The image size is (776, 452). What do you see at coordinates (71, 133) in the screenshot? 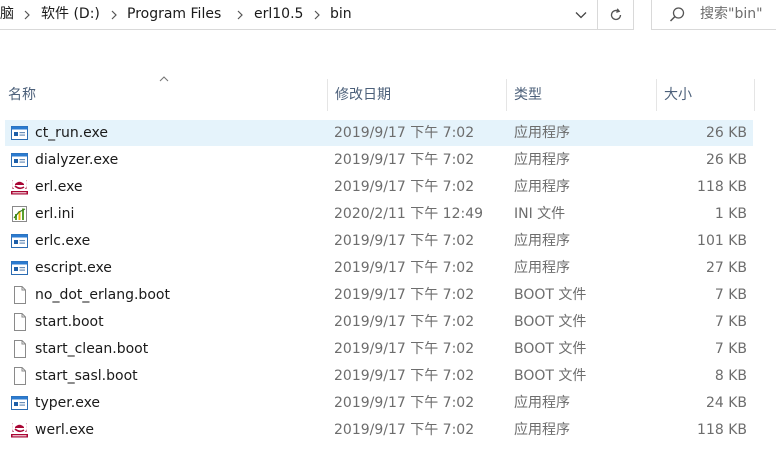
I see `file-name: ct_run.exe` at bounding box center [71, 133].